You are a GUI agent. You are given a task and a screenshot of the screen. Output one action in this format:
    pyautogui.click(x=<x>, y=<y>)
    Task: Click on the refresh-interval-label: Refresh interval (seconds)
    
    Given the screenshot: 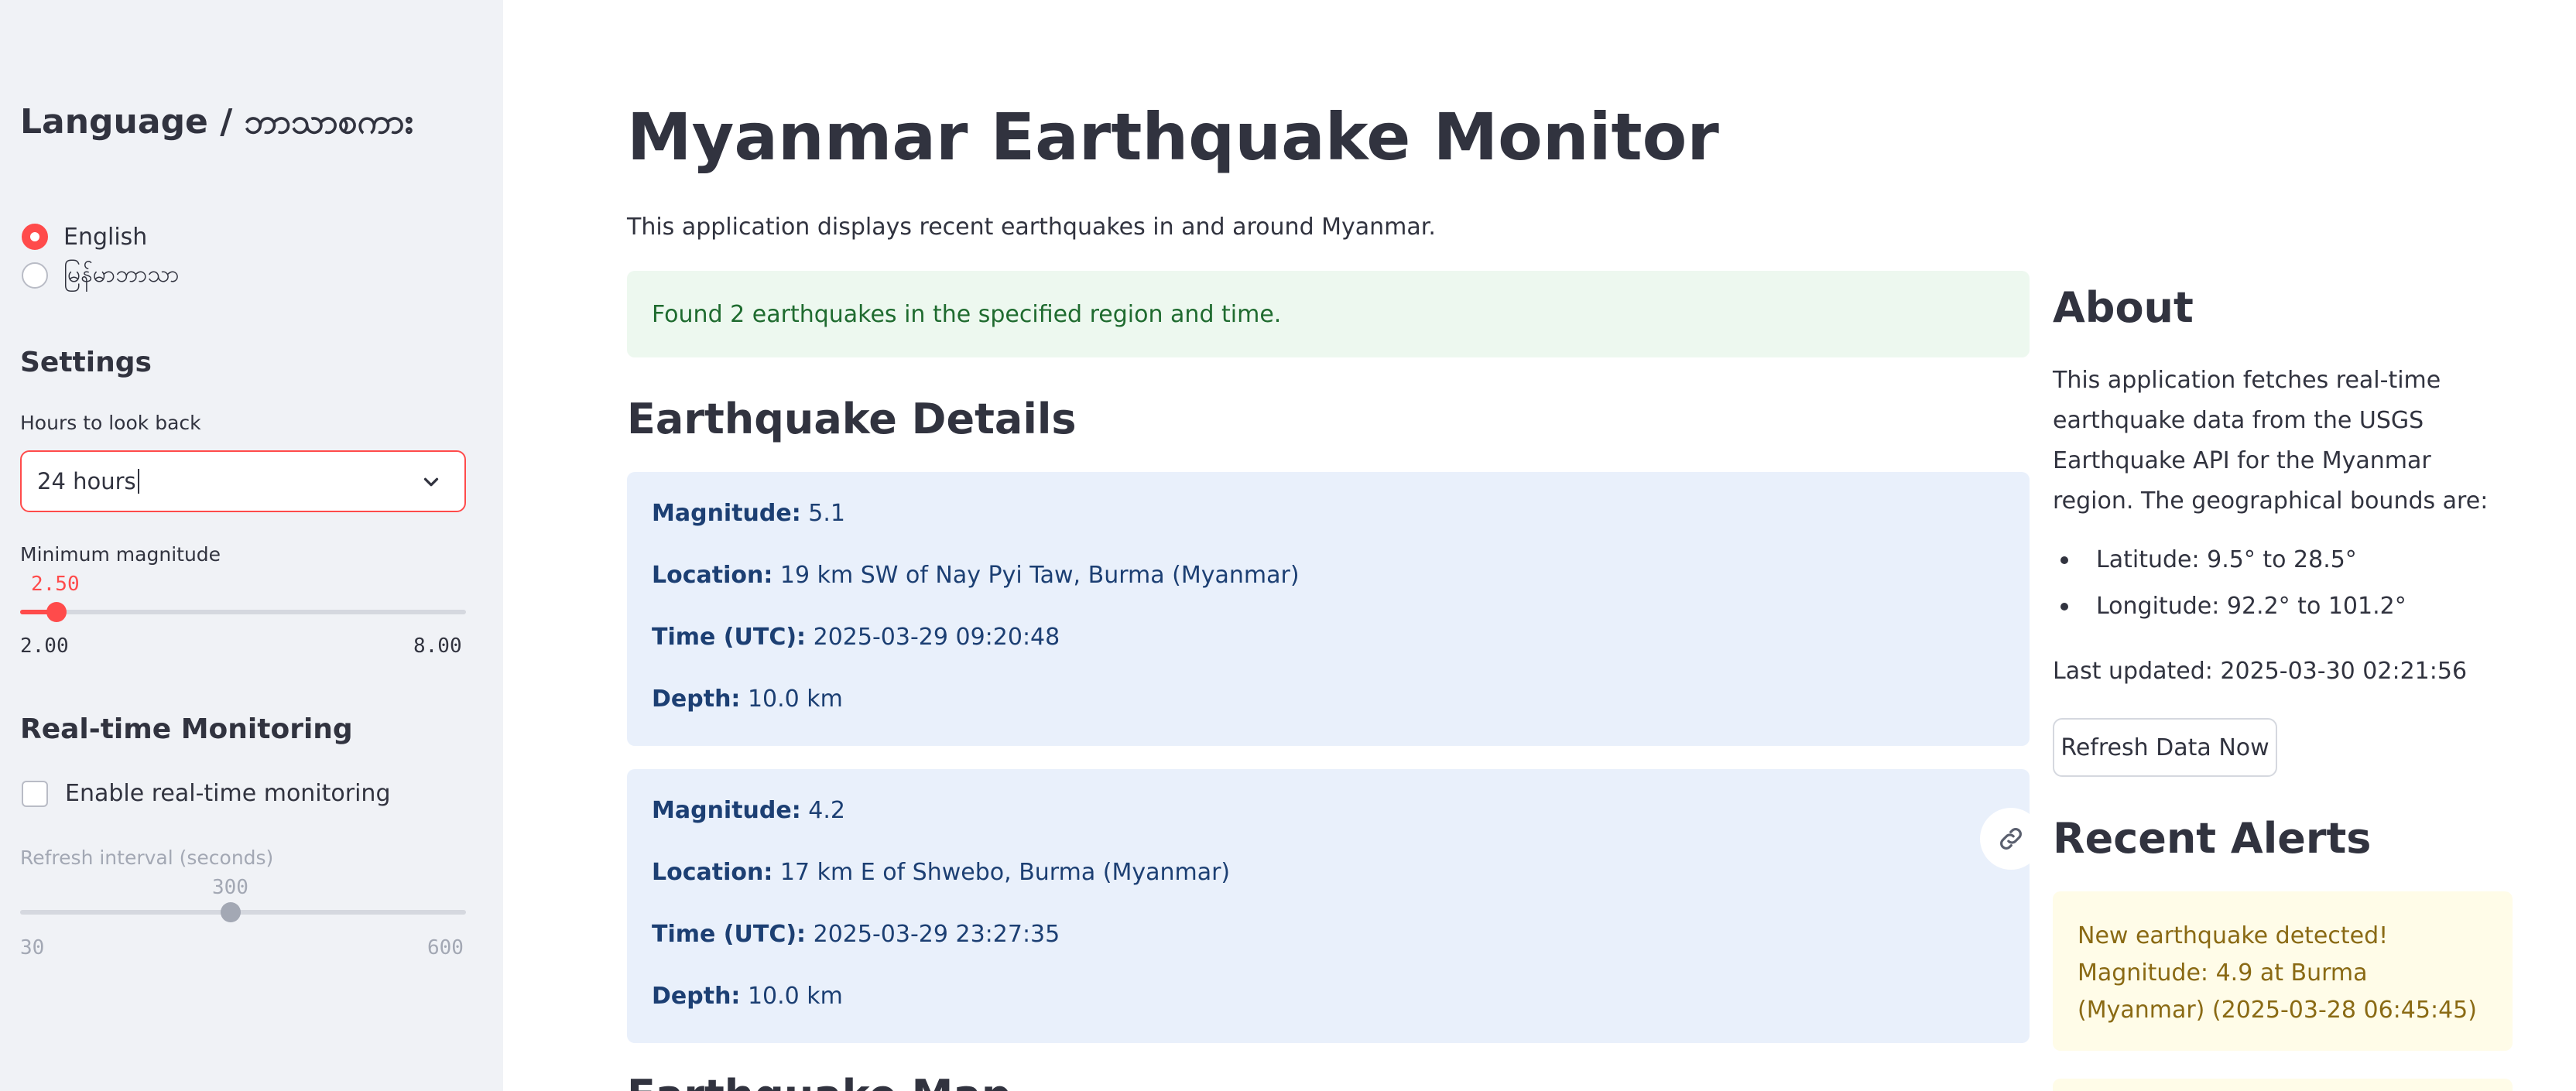 What is the action you would take?
    pyautogui.click(x=147, y=857)
    